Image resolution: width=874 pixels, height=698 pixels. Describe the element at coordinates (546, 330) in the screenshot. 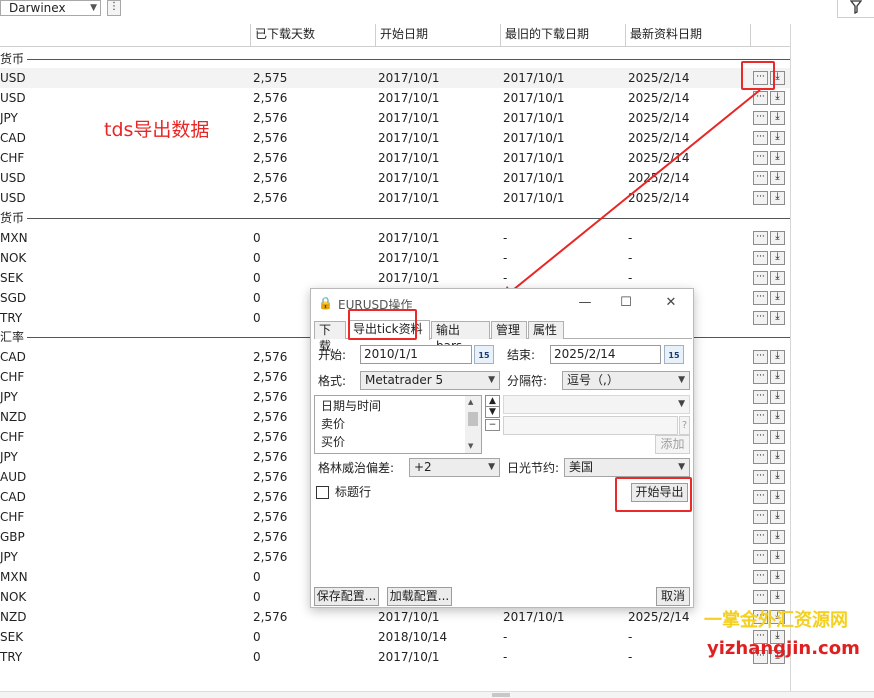

I see `tab-properties: 属性` at that location.